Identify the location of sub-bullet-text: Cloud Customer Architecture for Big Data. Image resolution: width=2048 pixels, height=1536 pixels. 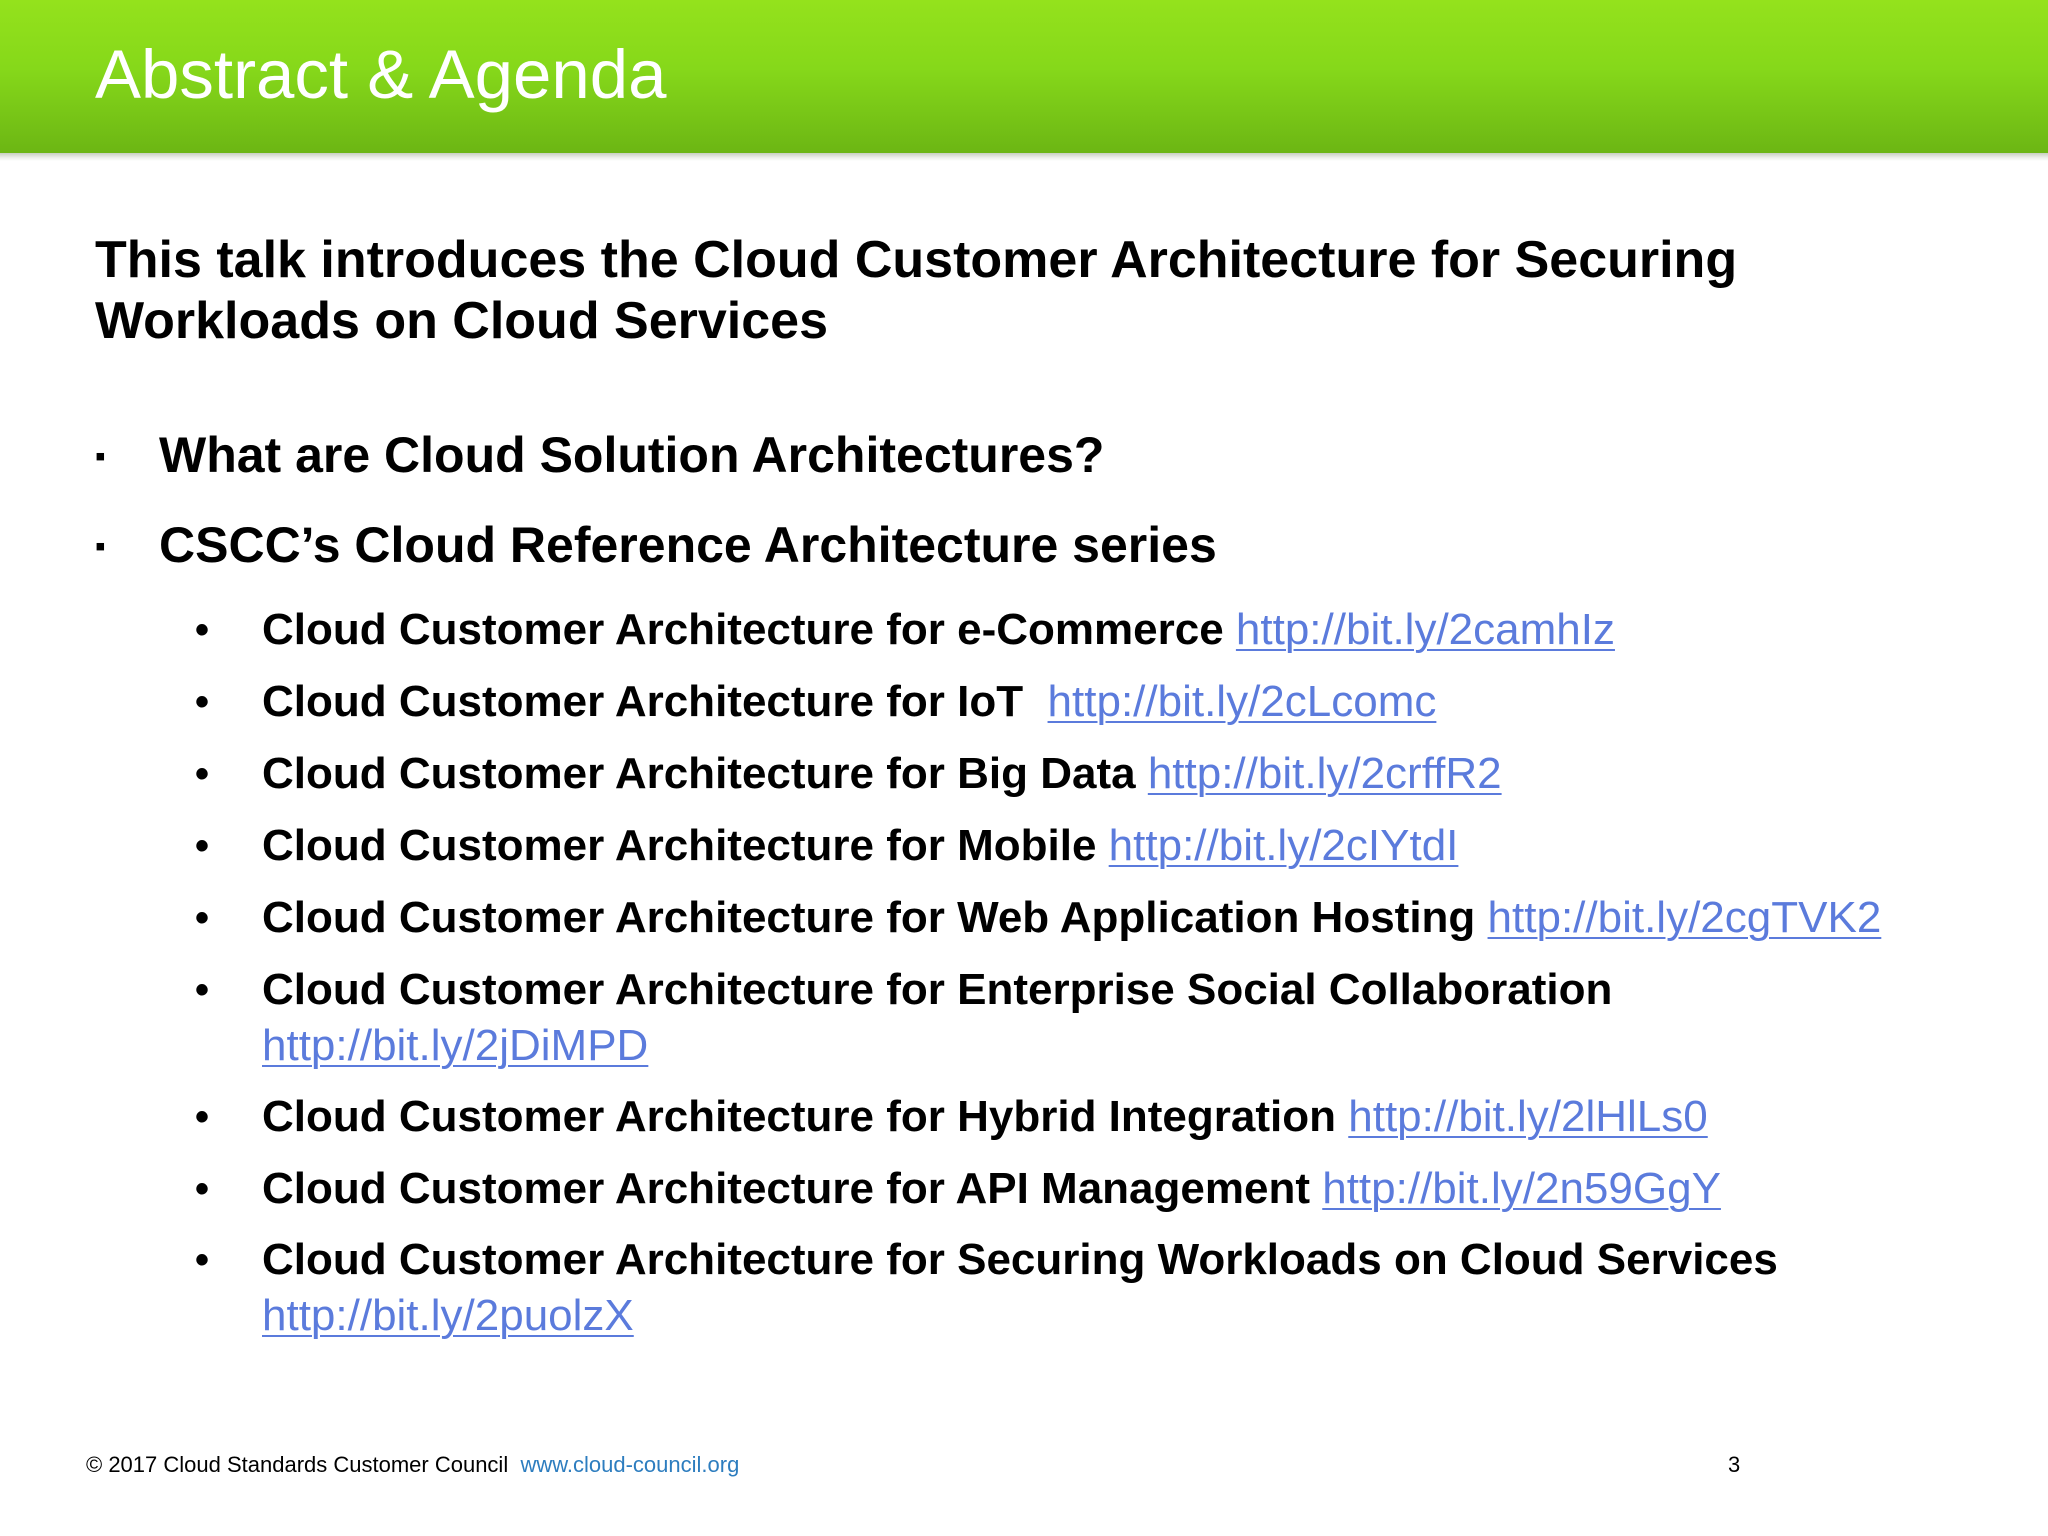
(699, 773).